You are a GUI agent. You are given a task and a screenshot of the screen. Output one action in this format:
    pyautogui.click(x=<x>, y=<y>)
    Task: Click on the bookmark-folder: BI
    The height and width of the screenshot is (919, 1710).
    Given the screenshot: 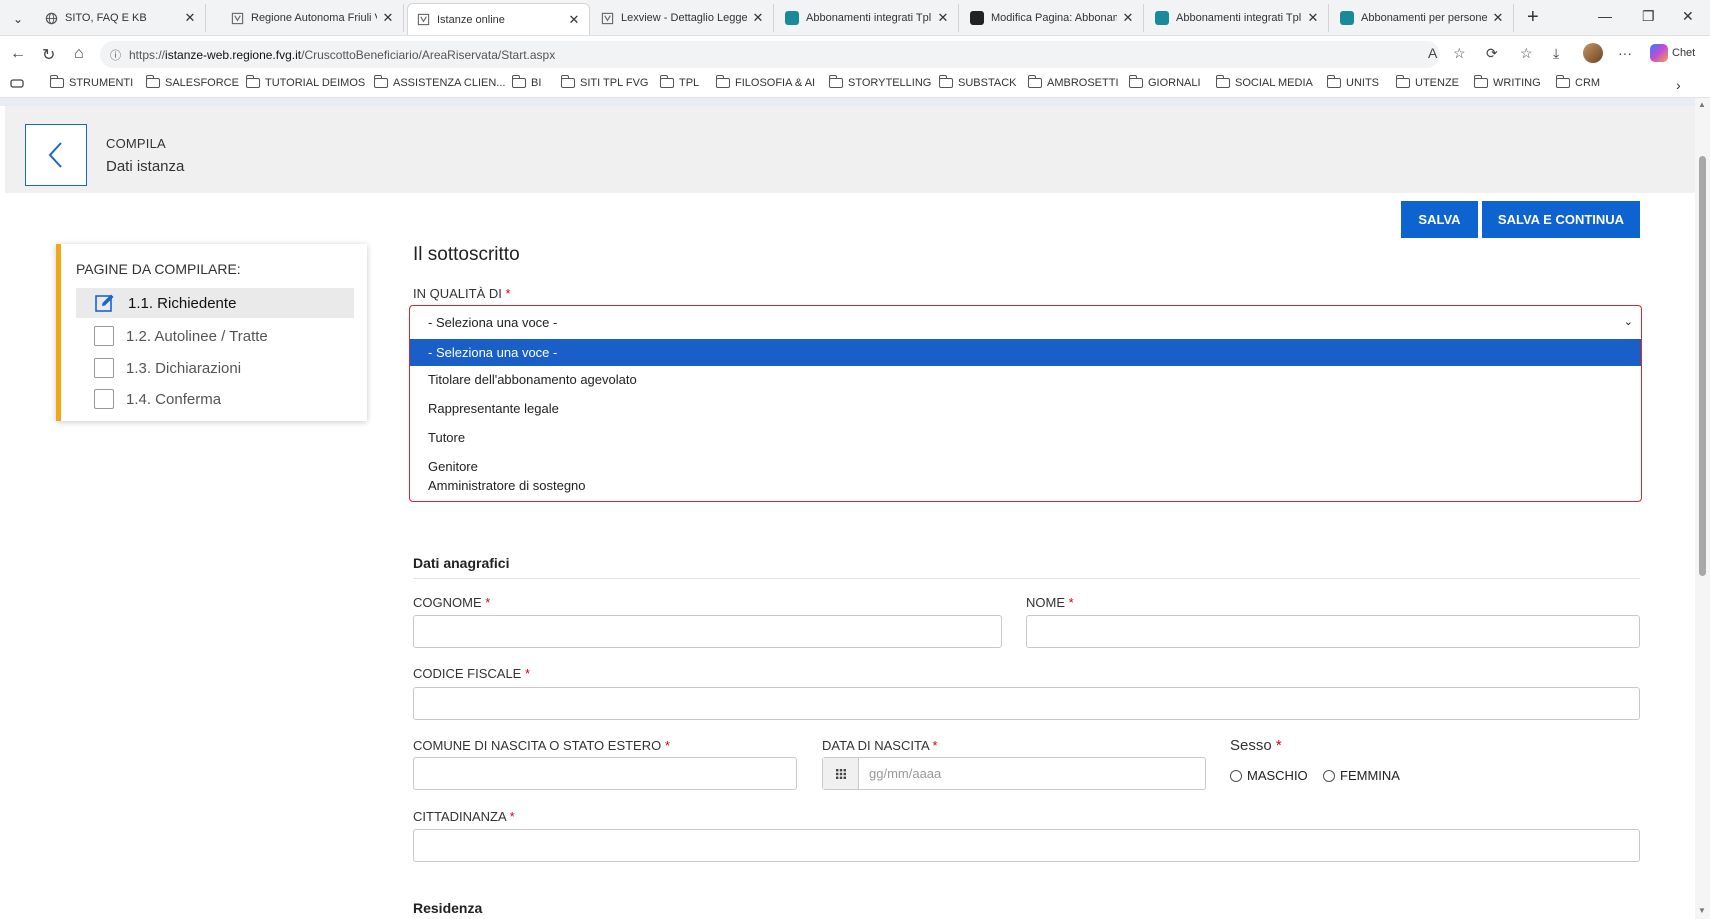 What is the action you would take?
    pyautogui.click(x=526, y=82)
    